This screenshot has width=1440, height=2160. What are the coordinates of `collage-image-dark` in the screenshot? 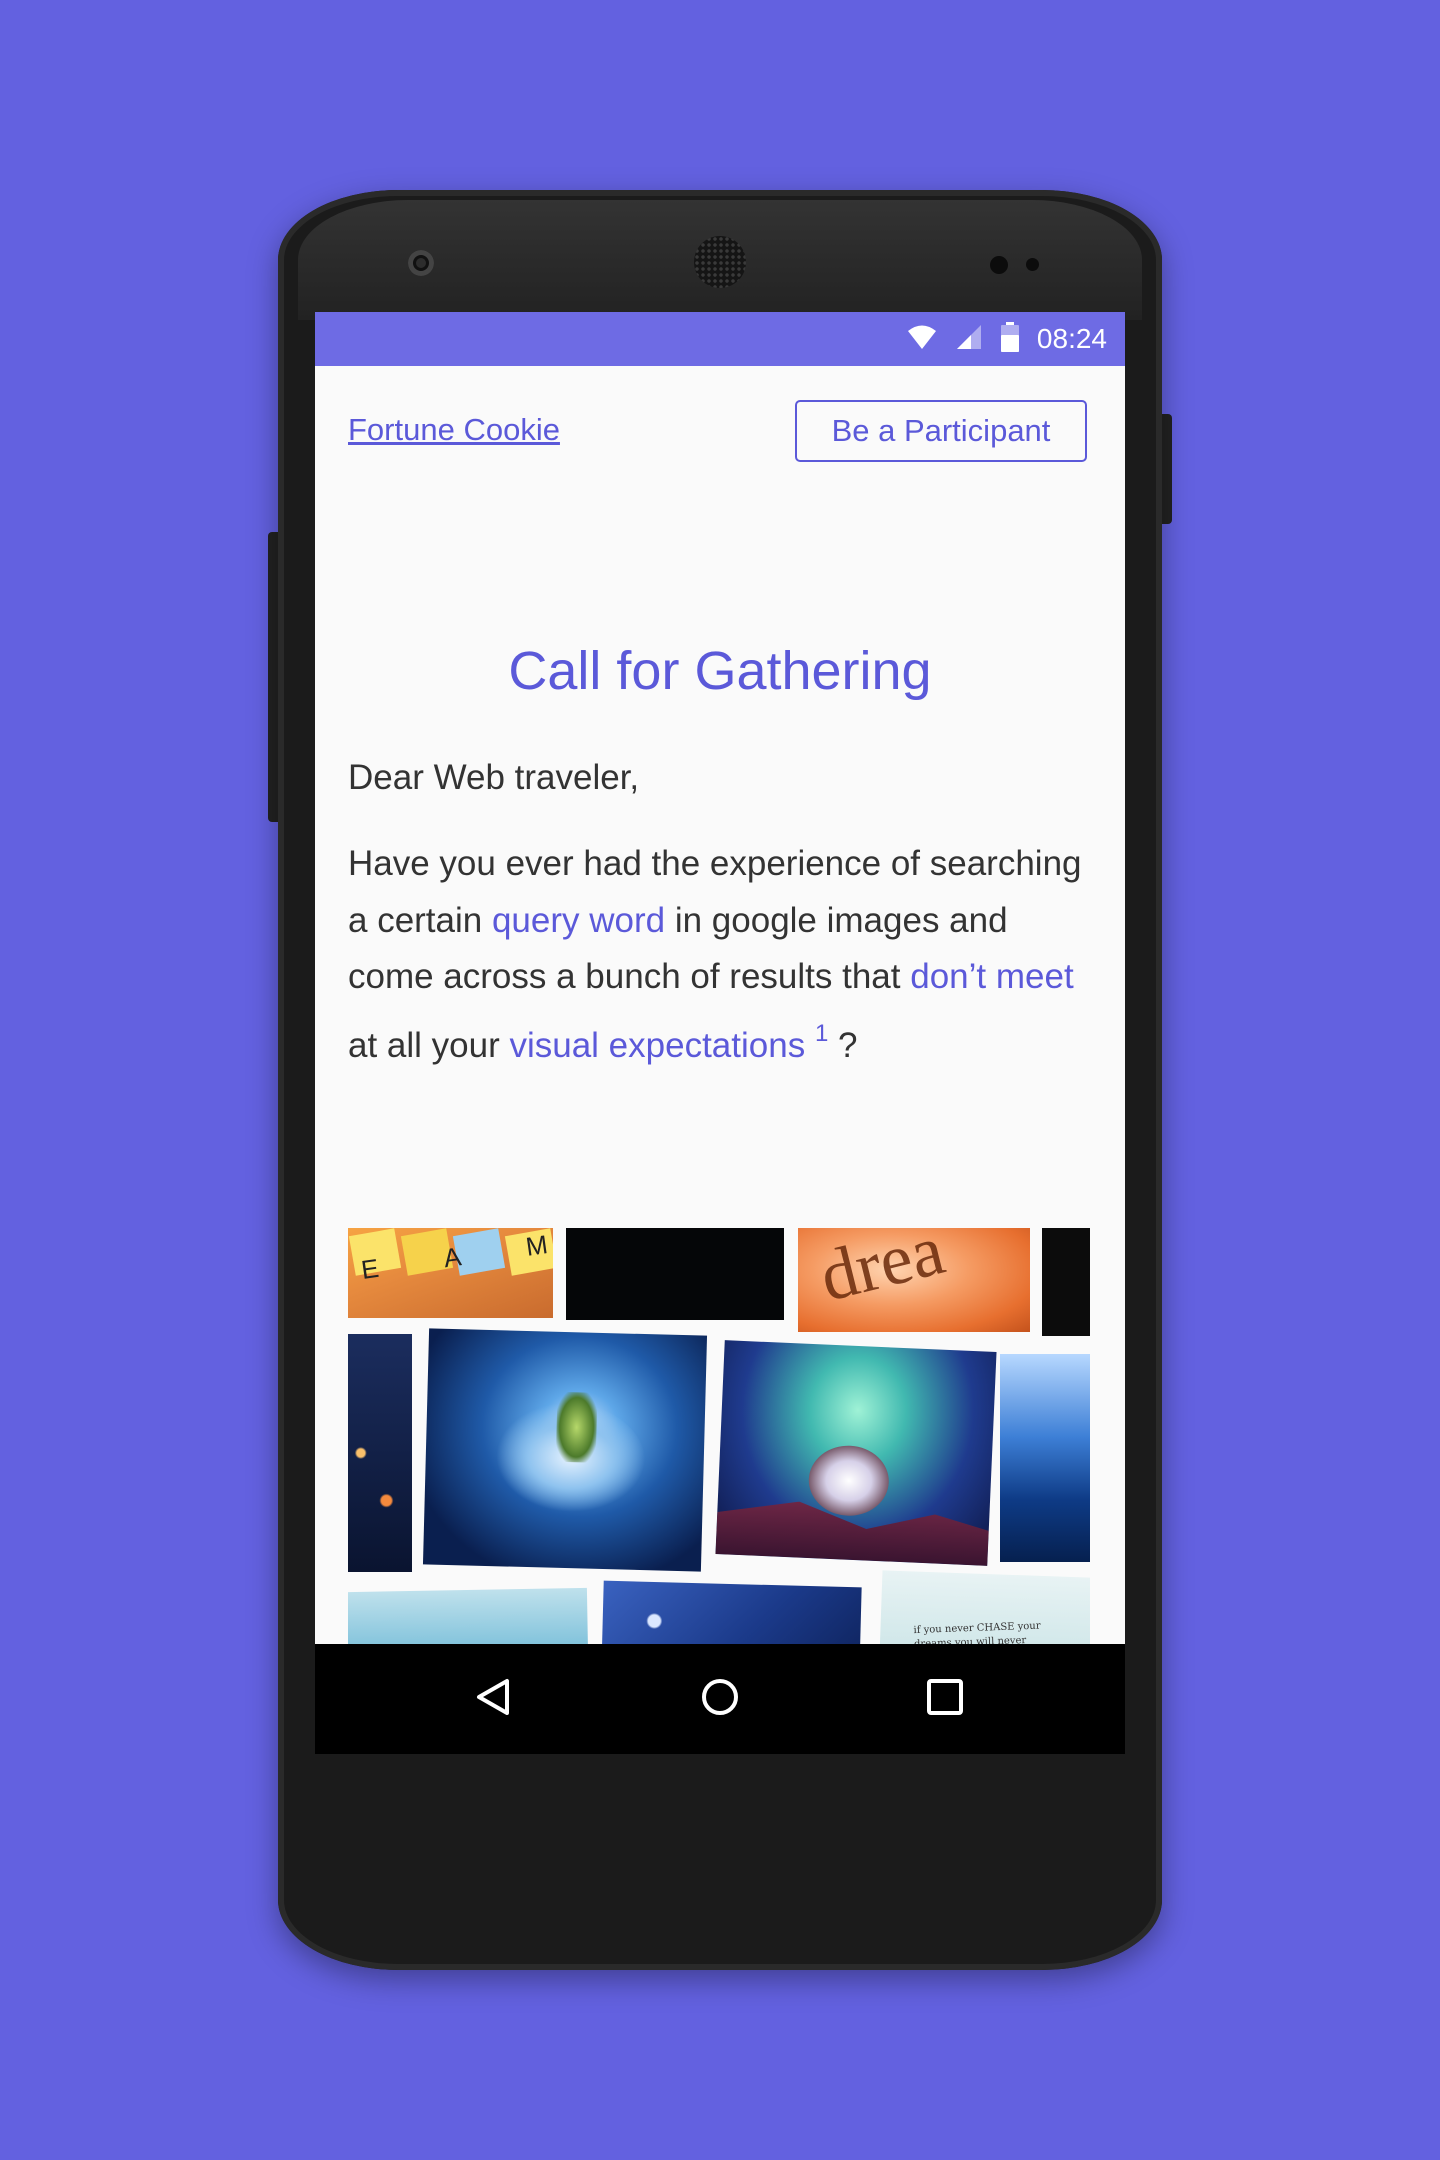 It's located at (675, 1274).